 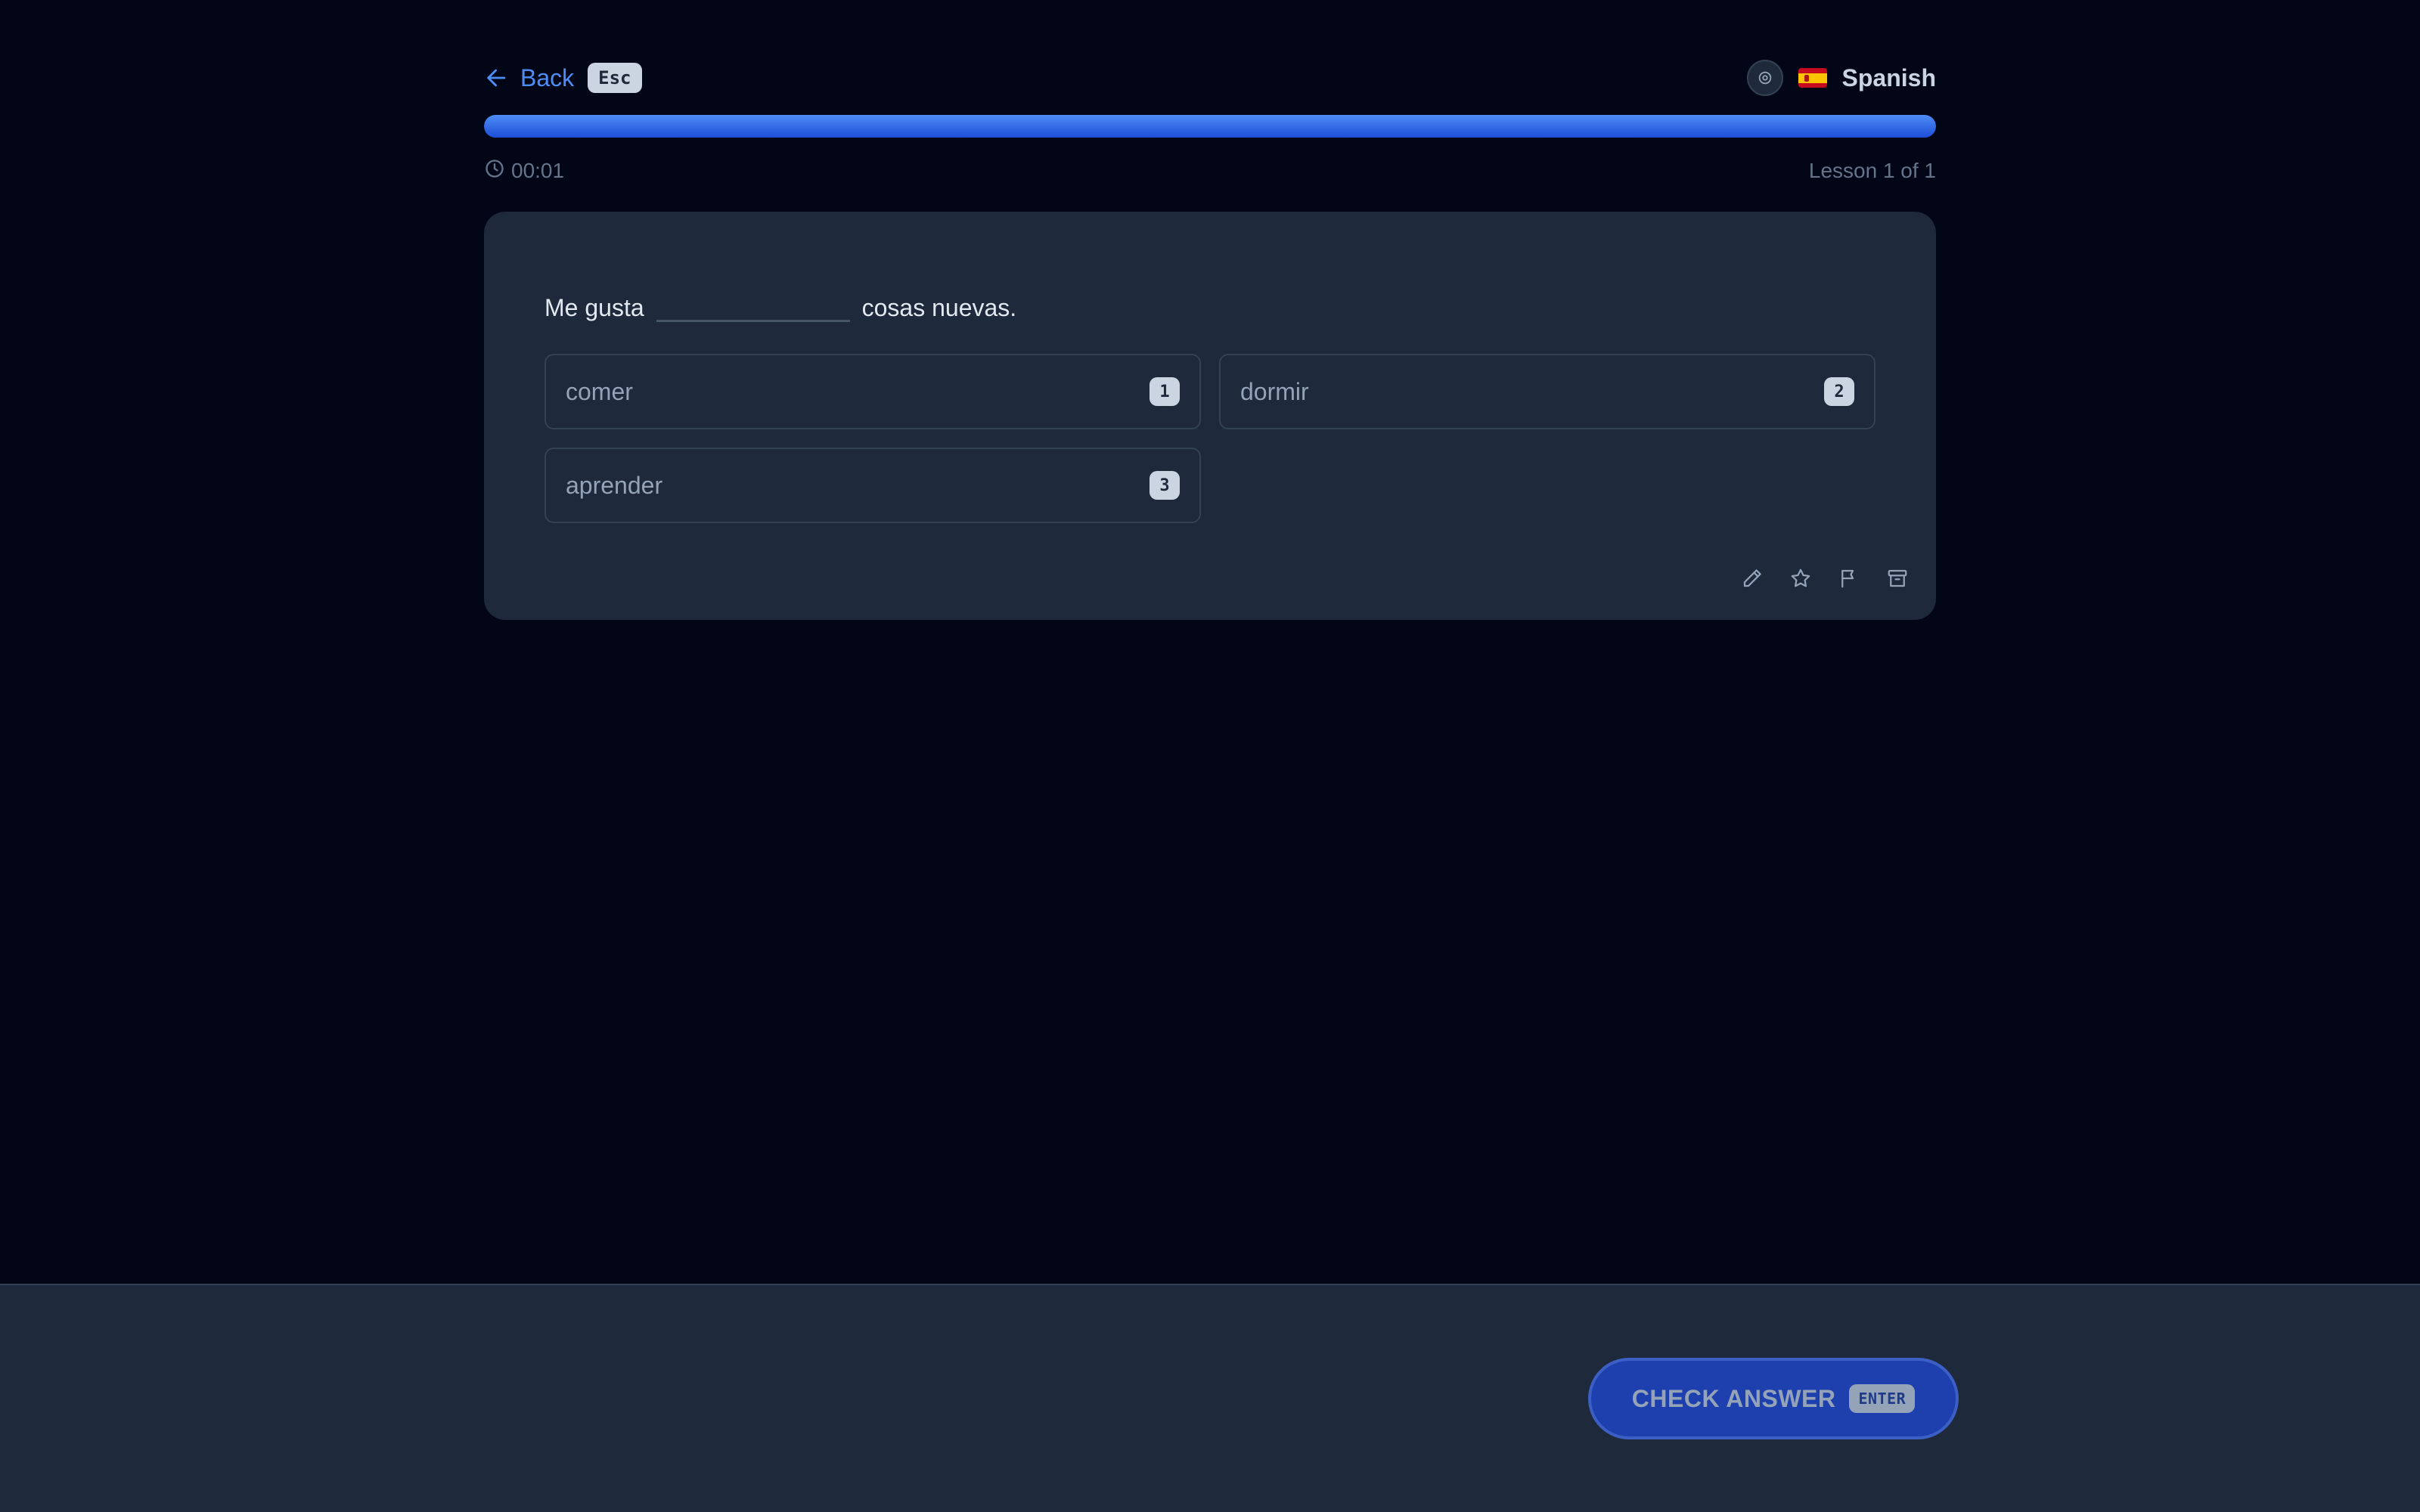 I want to click on answer-blank, so click(x=753, y=301).